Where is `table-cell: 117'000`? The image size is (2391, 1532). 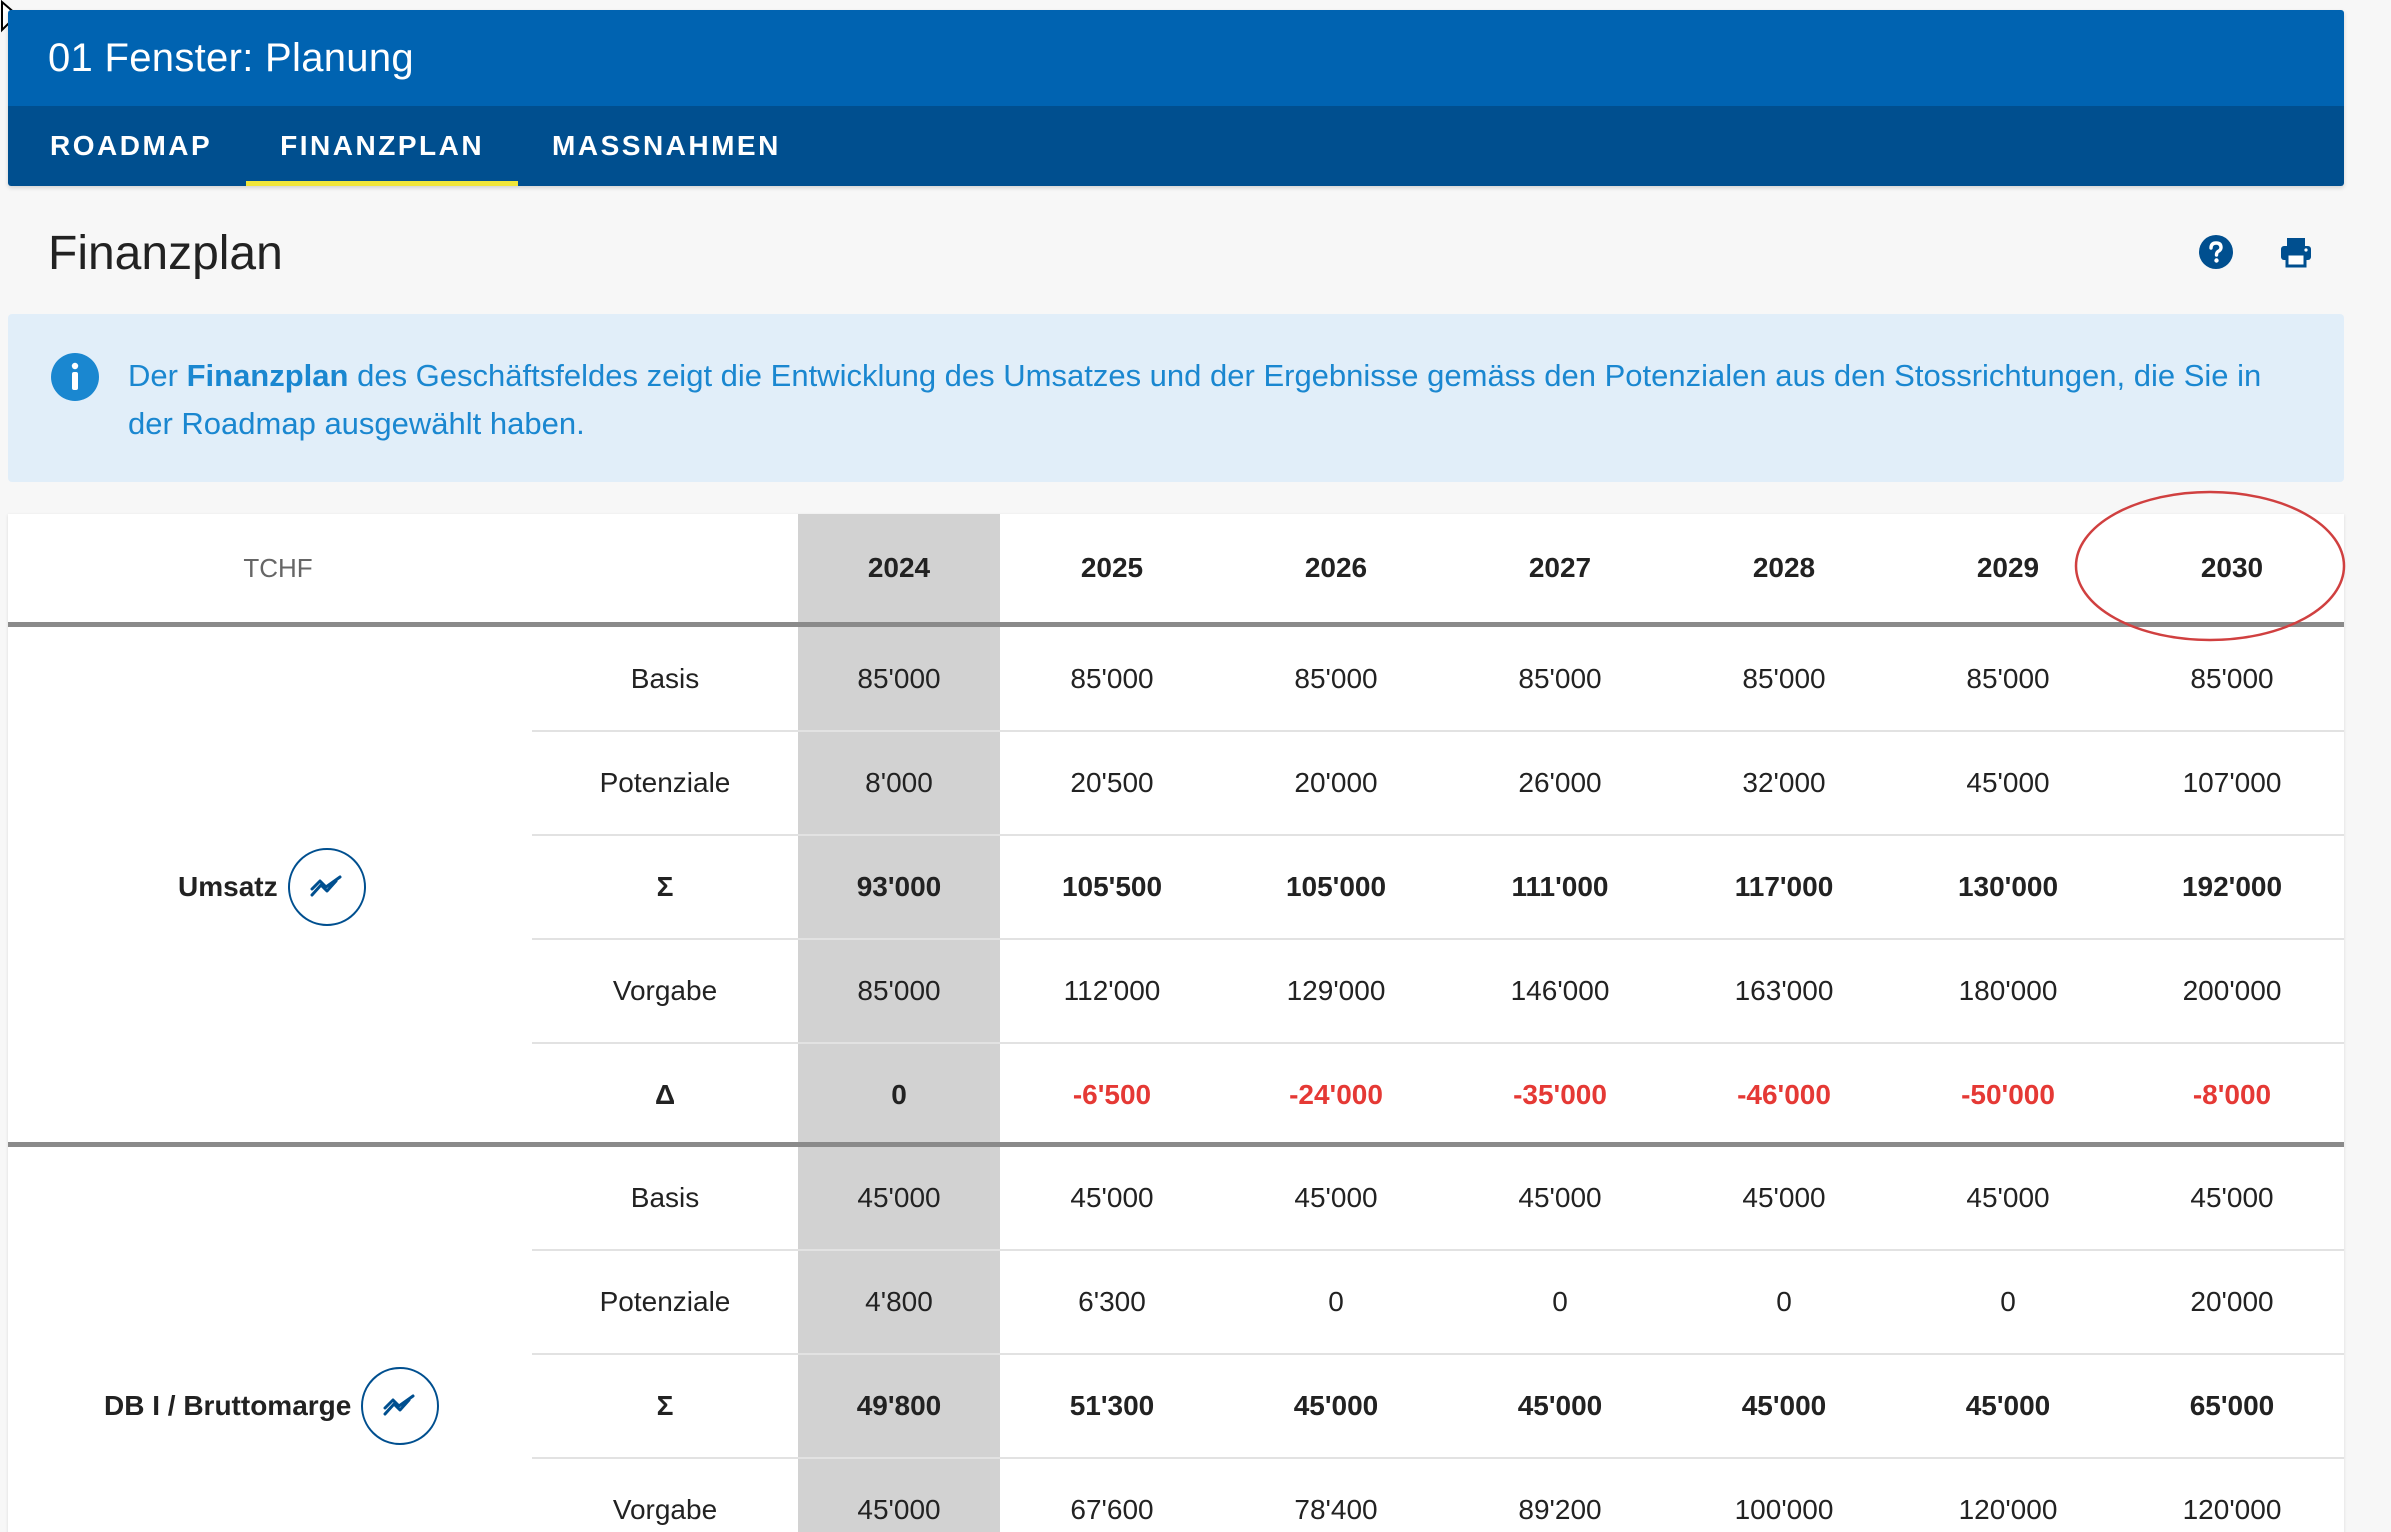 table-cell: 117'000 is located at coordinates (1784, 886).